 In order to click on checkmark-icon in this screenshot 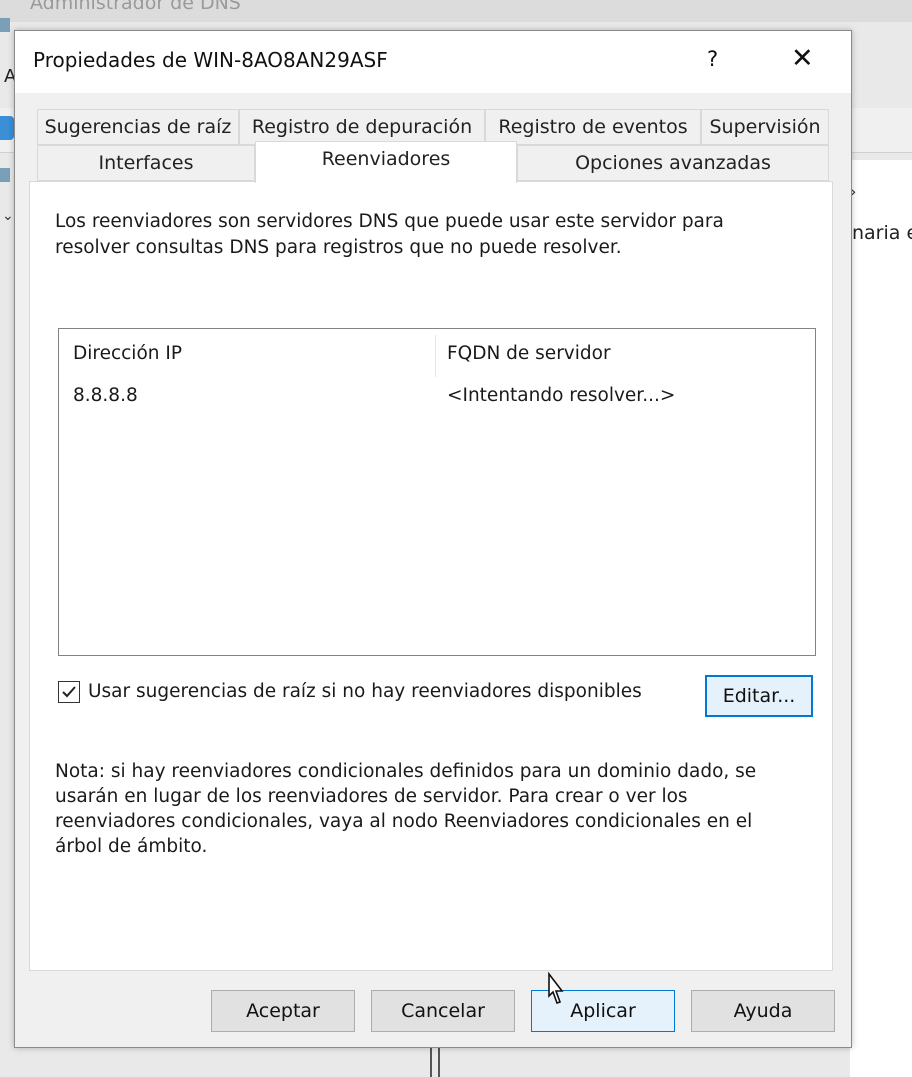, I will do `click(69, 692)`.